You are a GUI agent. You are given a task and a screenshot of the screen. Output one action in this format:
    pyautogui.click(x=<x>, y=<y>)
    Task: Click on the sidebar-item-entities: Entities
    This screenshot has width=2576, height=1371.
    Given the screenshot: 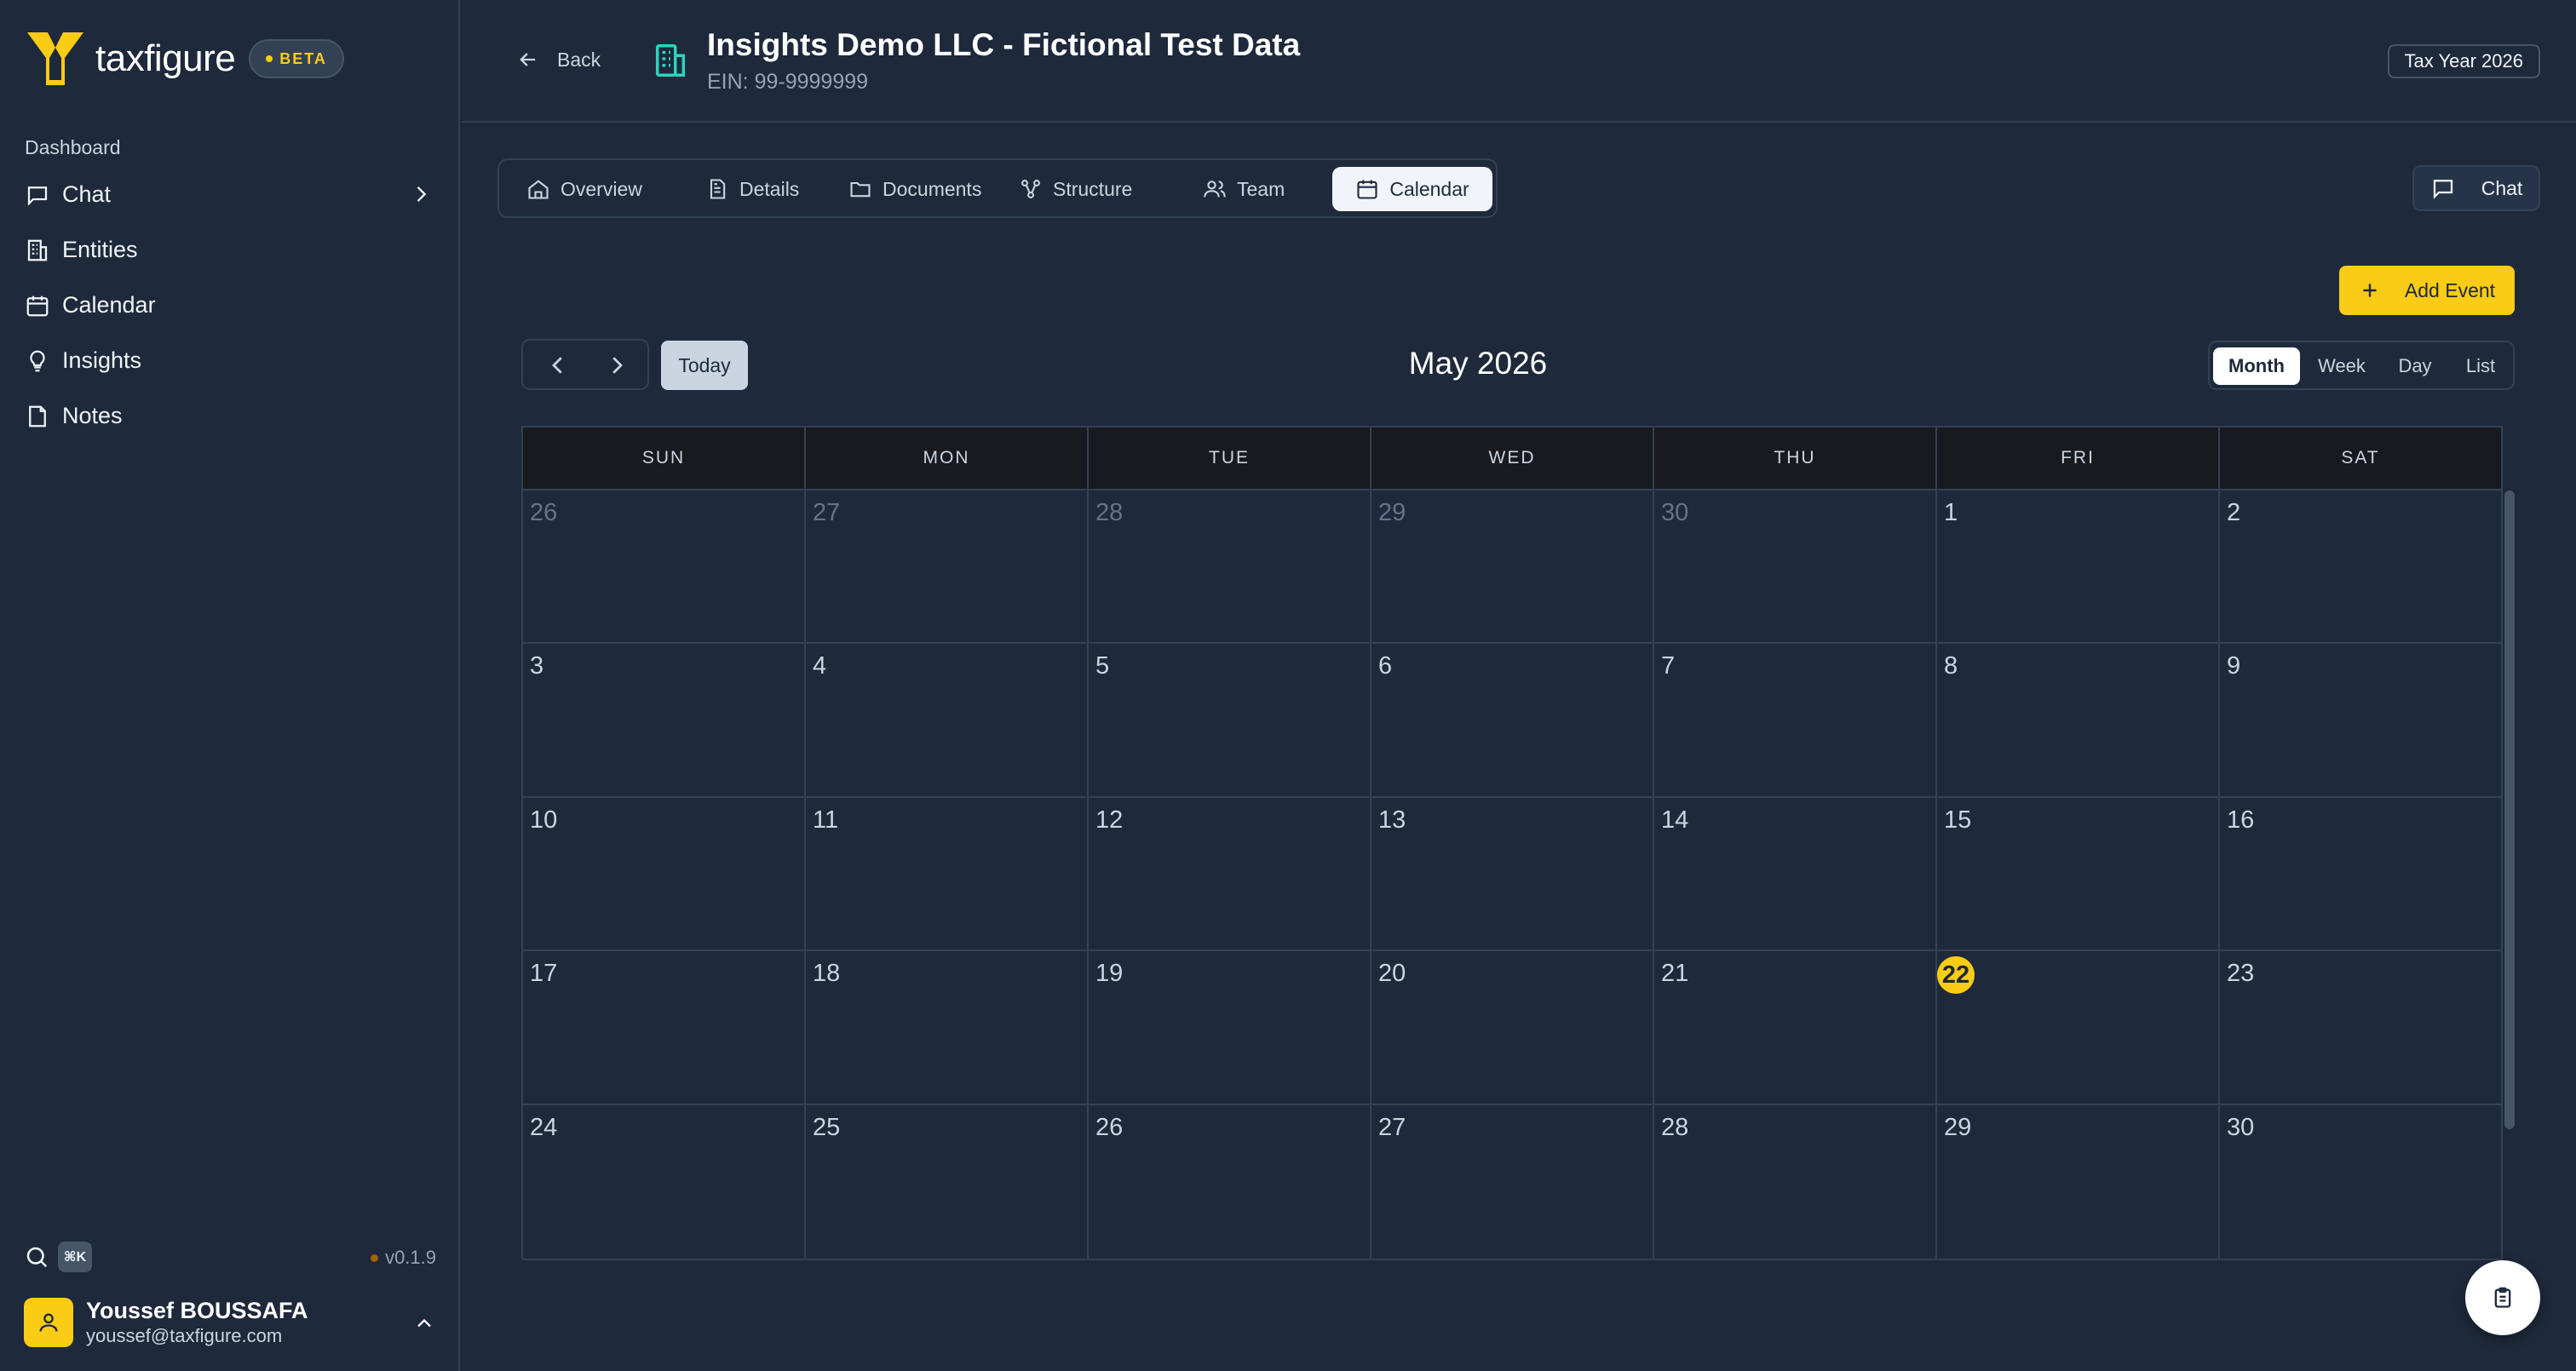 What is the action you would take?
    pyautogui.click(x=229, y=250)
    